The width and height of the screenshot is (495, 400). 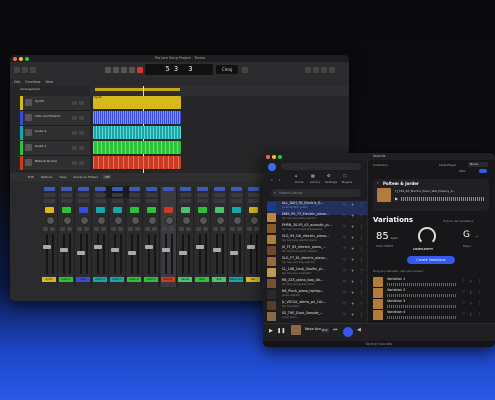 I want to click on result-tags: hip hop piano, so click(x=311, y=306).